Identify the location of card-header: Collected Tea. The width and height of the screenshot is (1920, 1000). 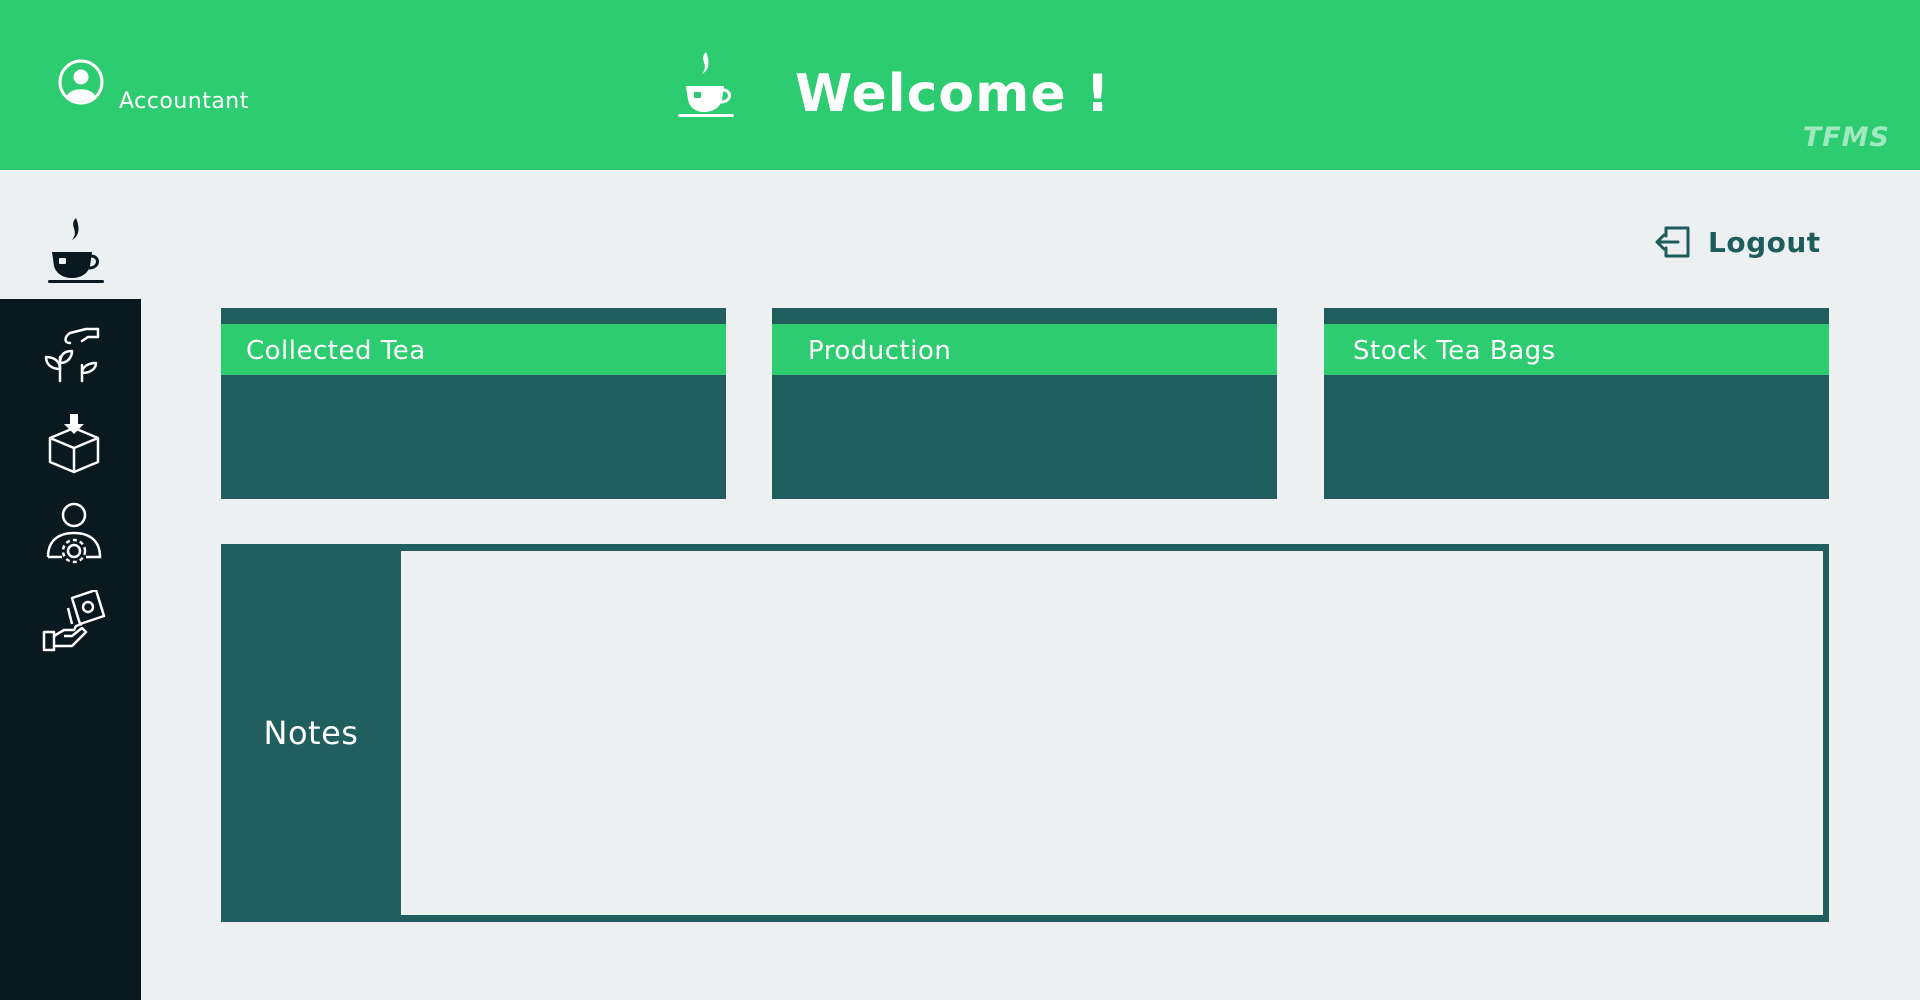
(473, 349).